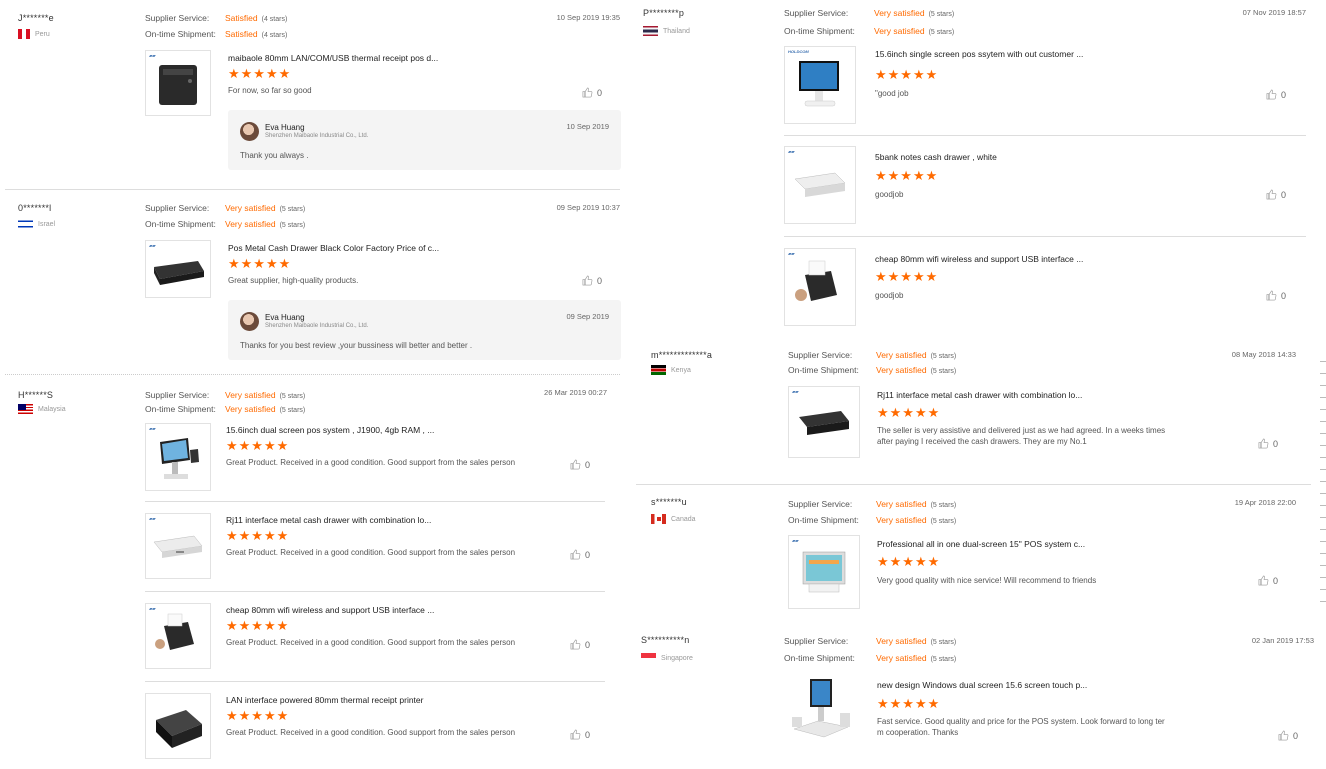 This screenshot has height=769, width=1326. Describe the element at coordinates (588, 17) in the screenshot. I see `review-date: 10 Sep 2019 19:35` at that location.